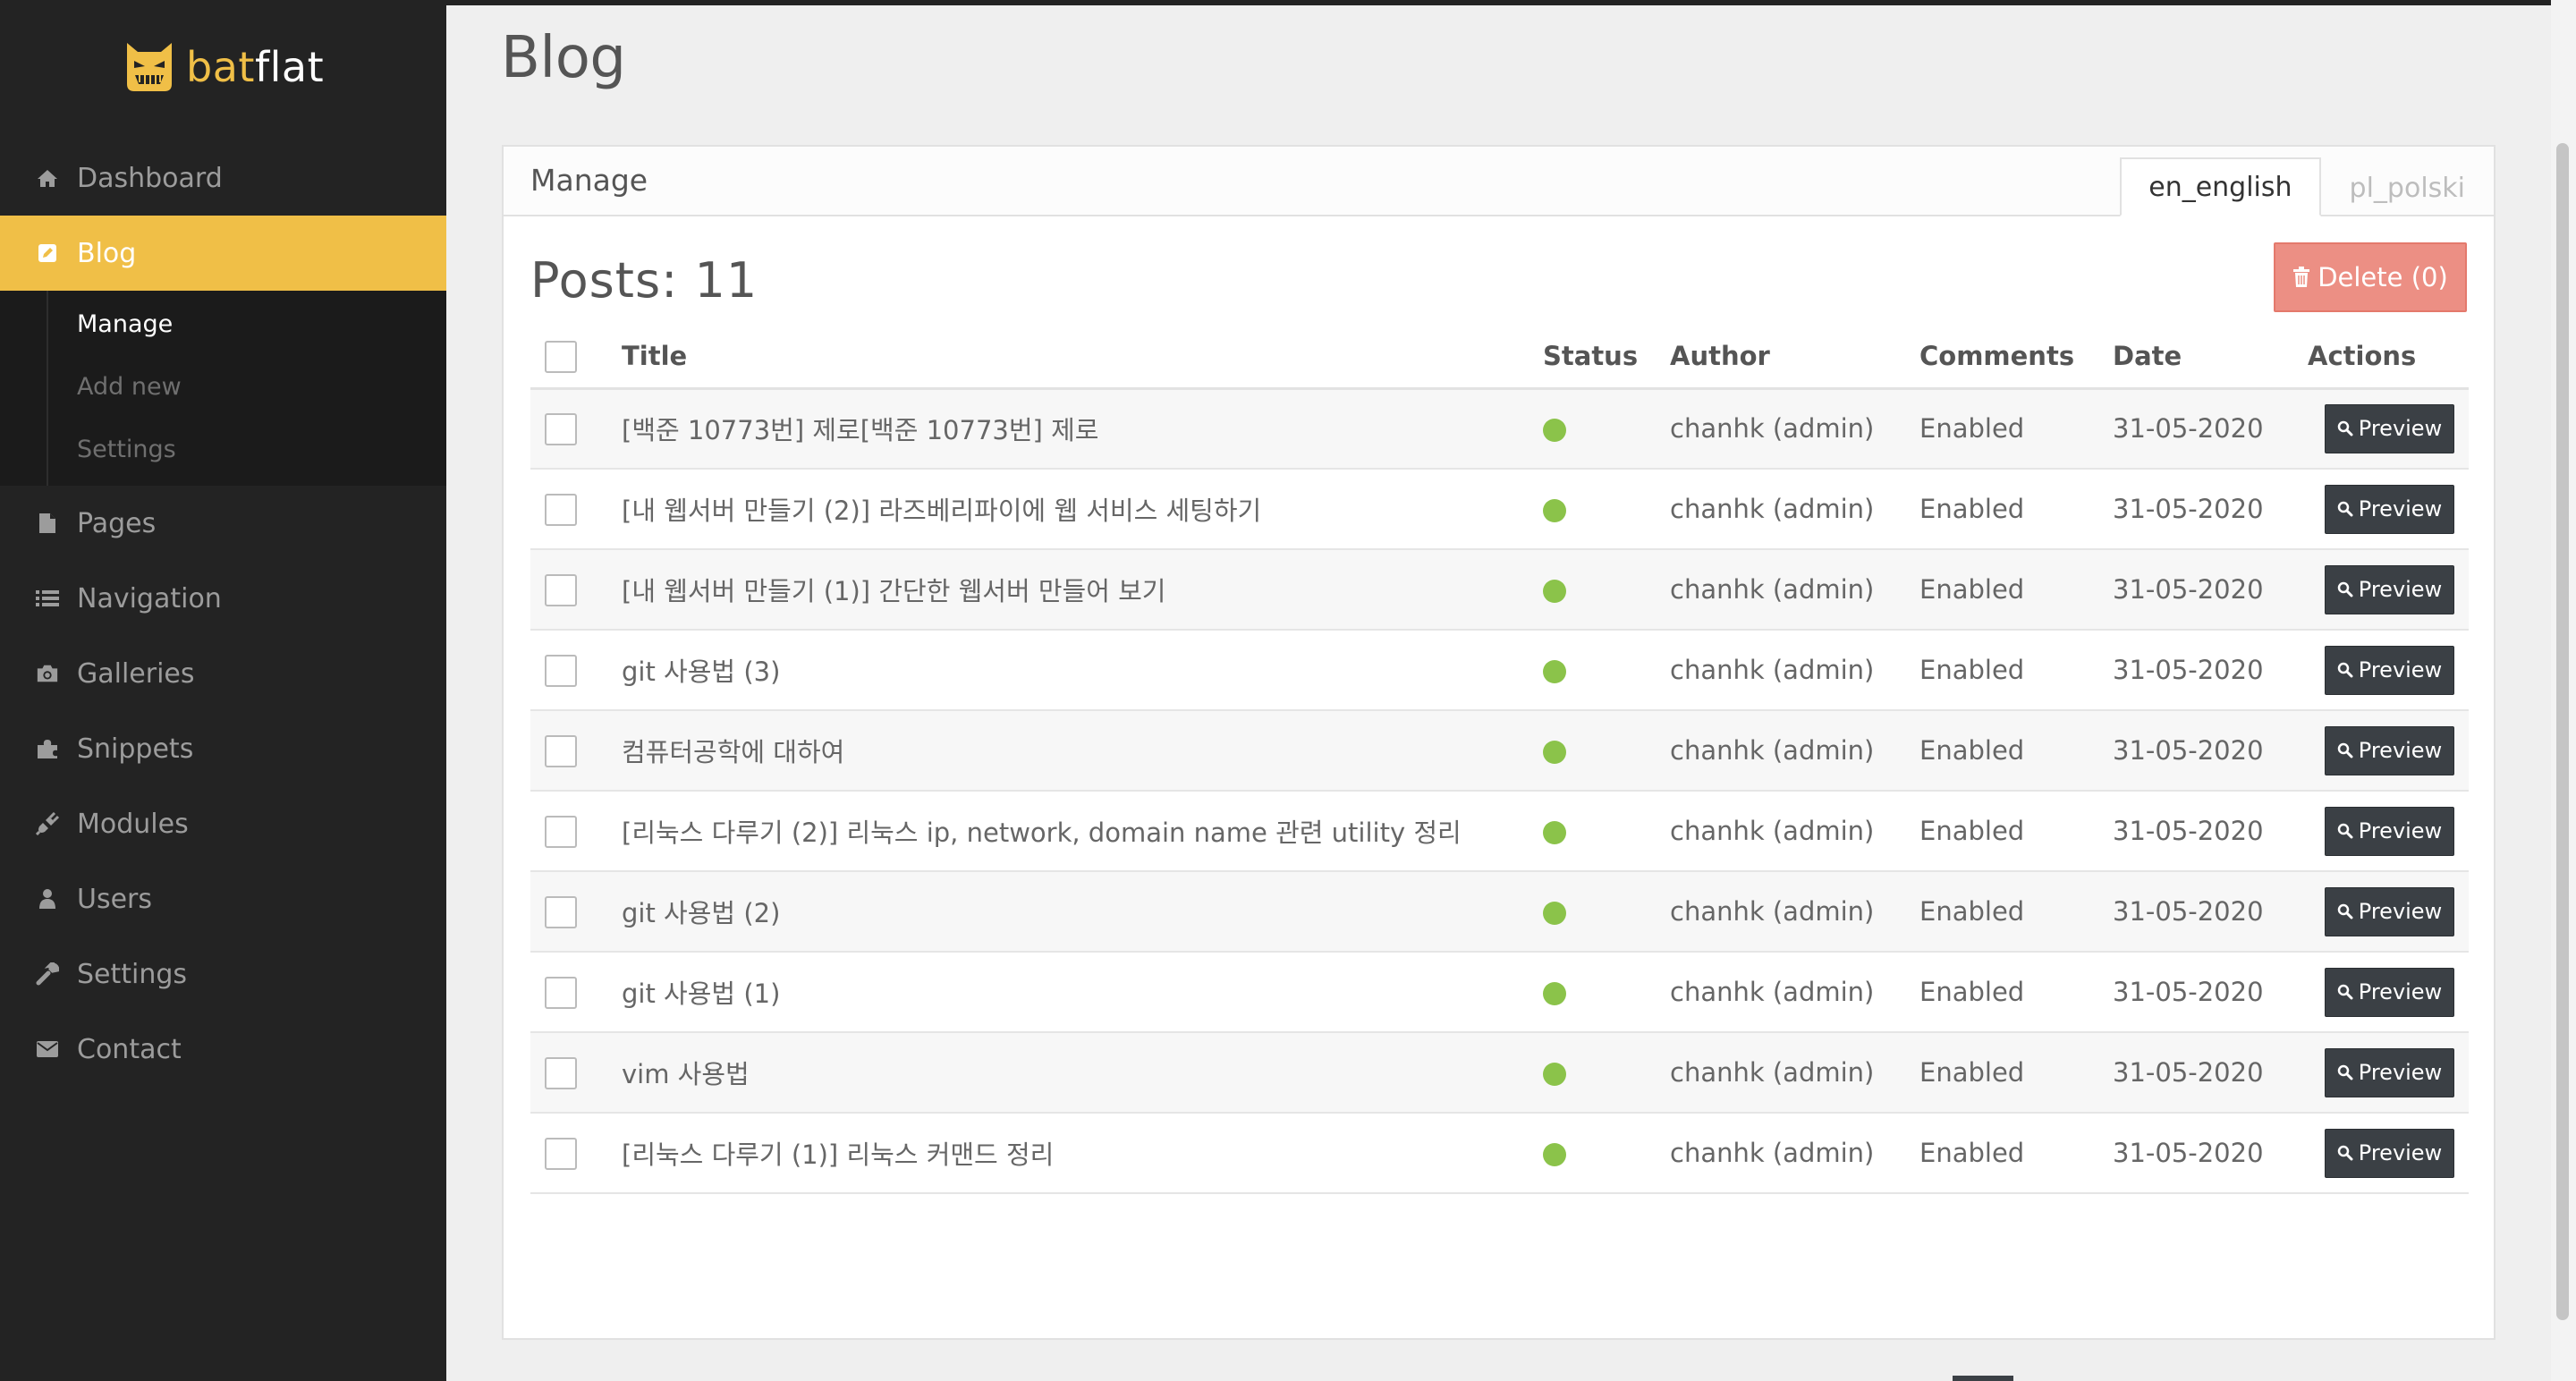  I want to click on post-title: [내 웹서버 만들기 (1)] 간단한 웹서버 만들어 보기, so click(1082, 590).